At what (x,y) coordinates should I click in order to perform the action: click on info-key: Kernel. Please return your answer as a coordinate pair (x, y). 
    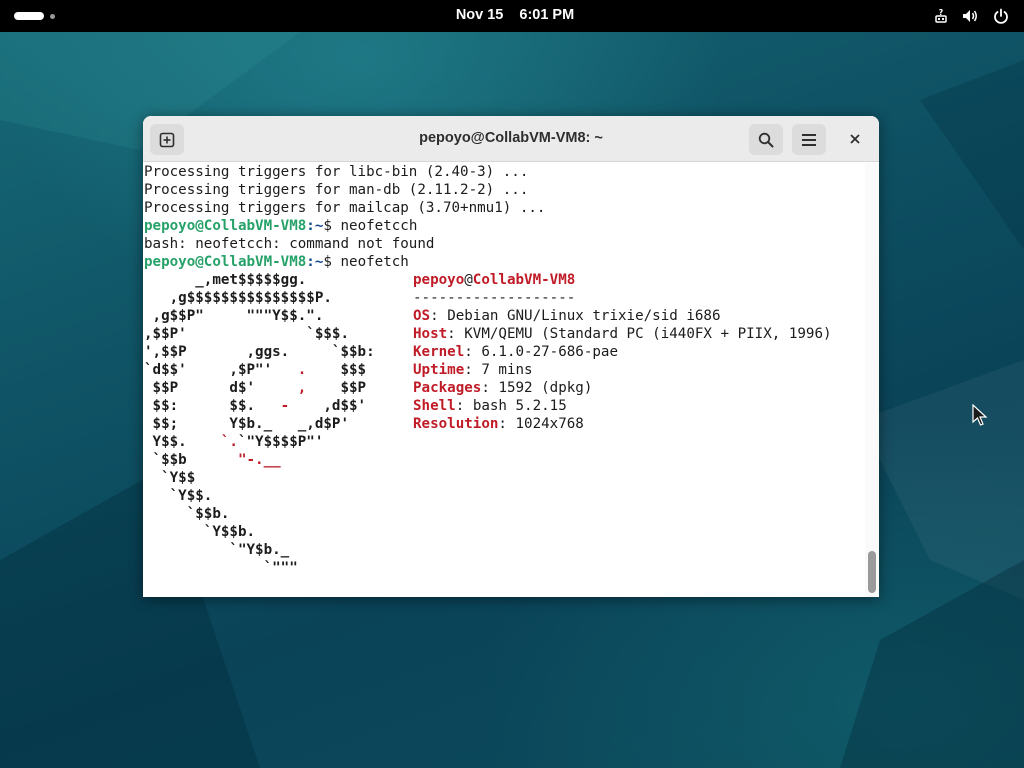
    Looking at the image, I should click on (439, 352).